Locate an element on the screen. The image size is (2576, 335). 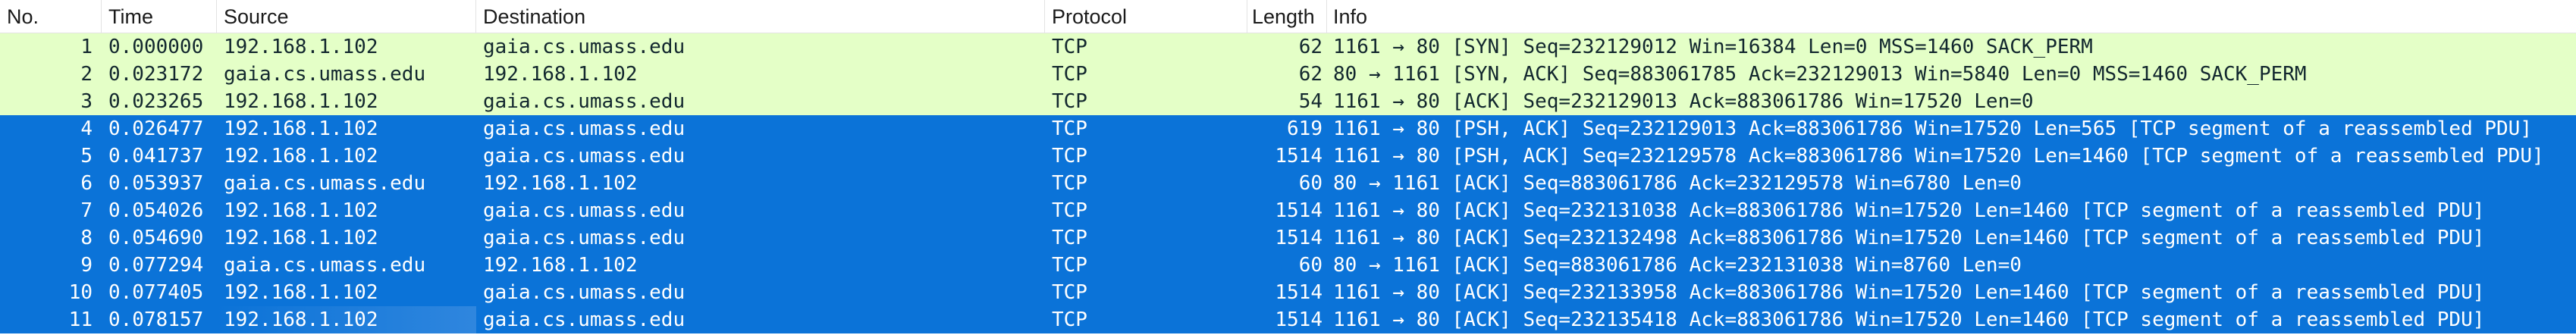
packet-no: 1 is located at coordinates (86, 47).